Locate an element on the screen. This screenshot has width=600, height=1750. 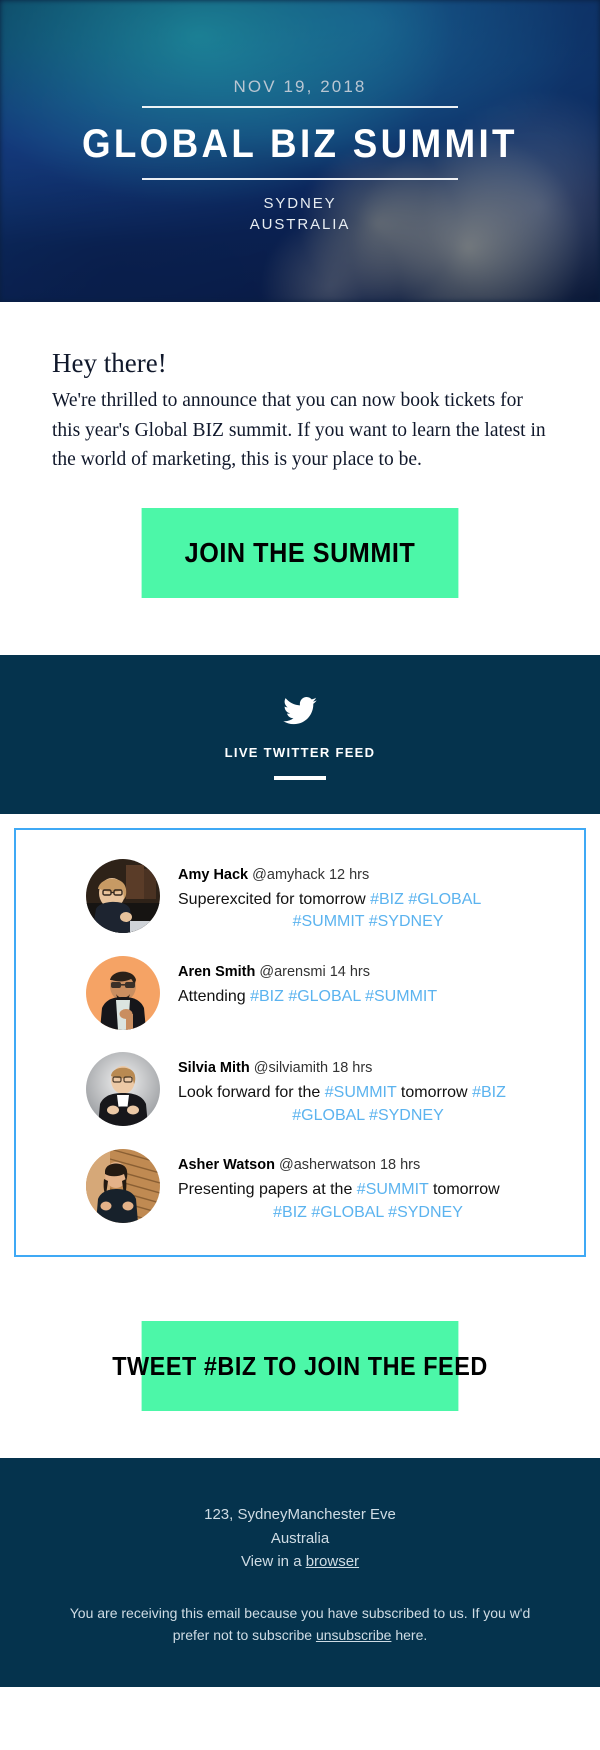
view-in-browser-prefix: View in a is located at coordinates (271, 1561).